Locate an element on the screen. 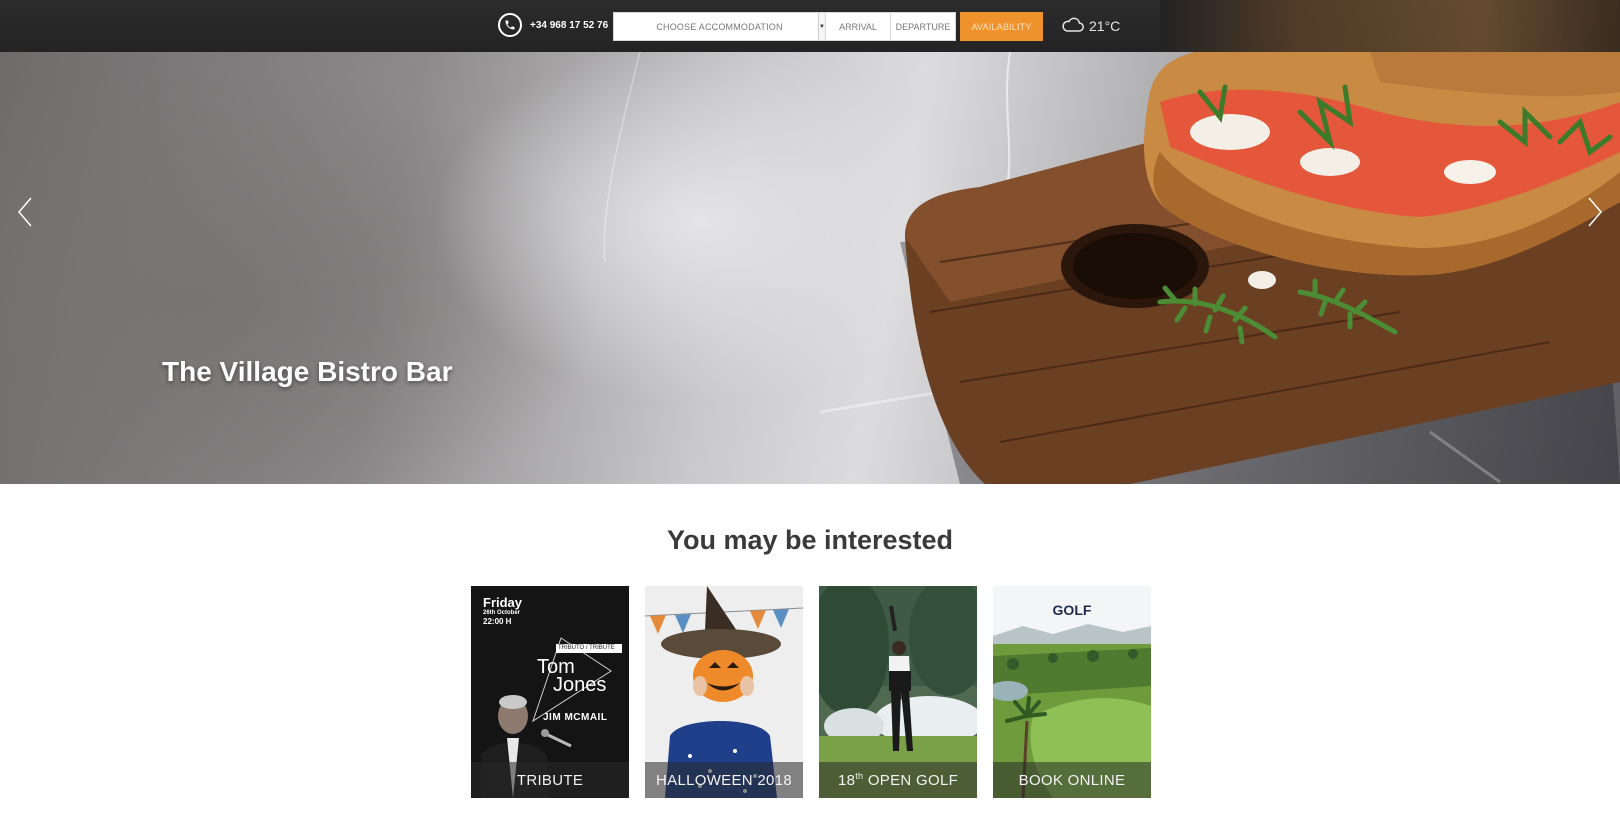  poster-tag: TRIBUTO / TRIBUTE is located at coordinates (586, 648).